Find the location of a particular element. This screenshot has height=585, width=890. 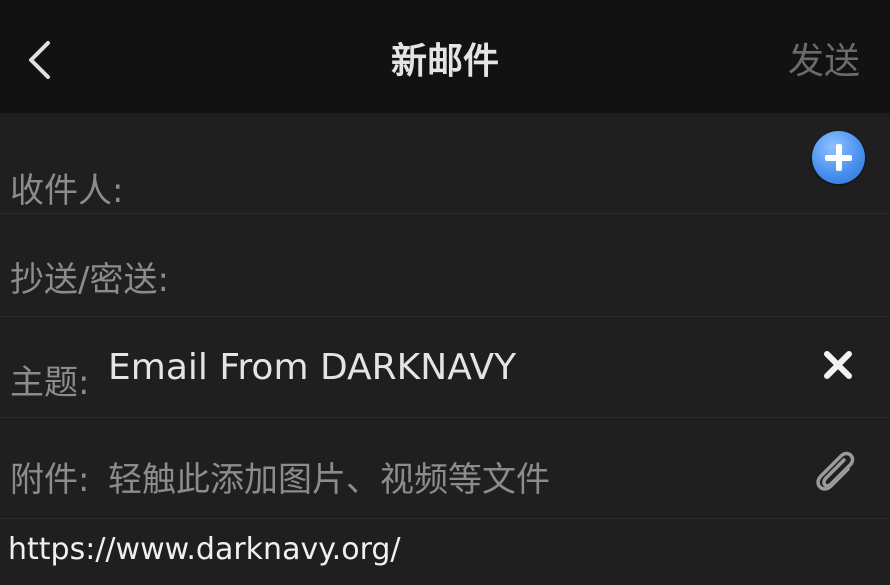

clear-subject-button is located at coordinates (838, 365).